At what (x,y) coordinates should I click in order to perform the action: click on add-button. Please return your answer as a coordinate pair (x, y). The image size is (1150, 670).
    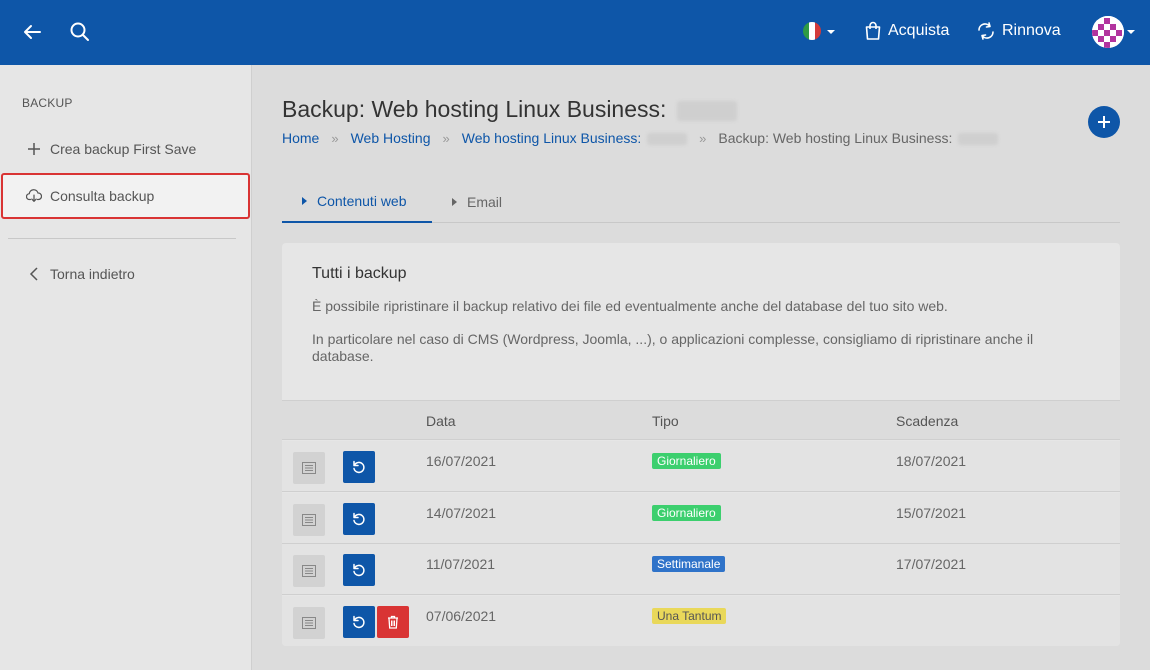
    Looking at the image, I should click on (1104, 122).